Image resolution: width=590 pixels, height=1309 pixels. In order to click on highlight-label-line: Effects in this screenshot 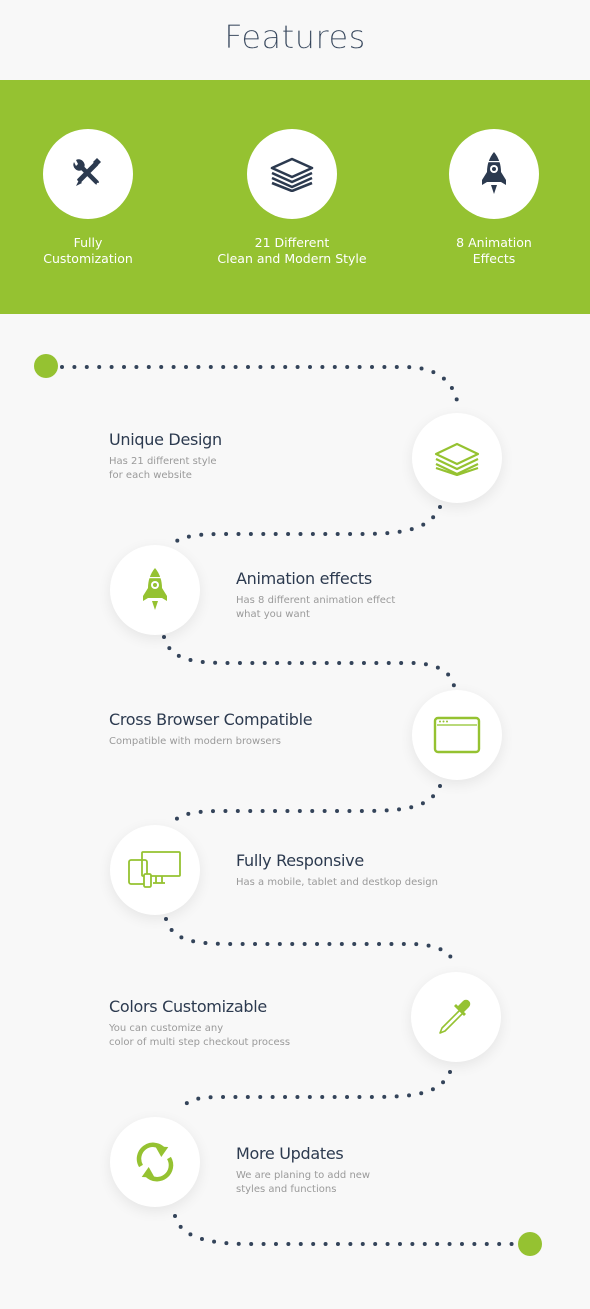, I will do `click(494, 258)`.